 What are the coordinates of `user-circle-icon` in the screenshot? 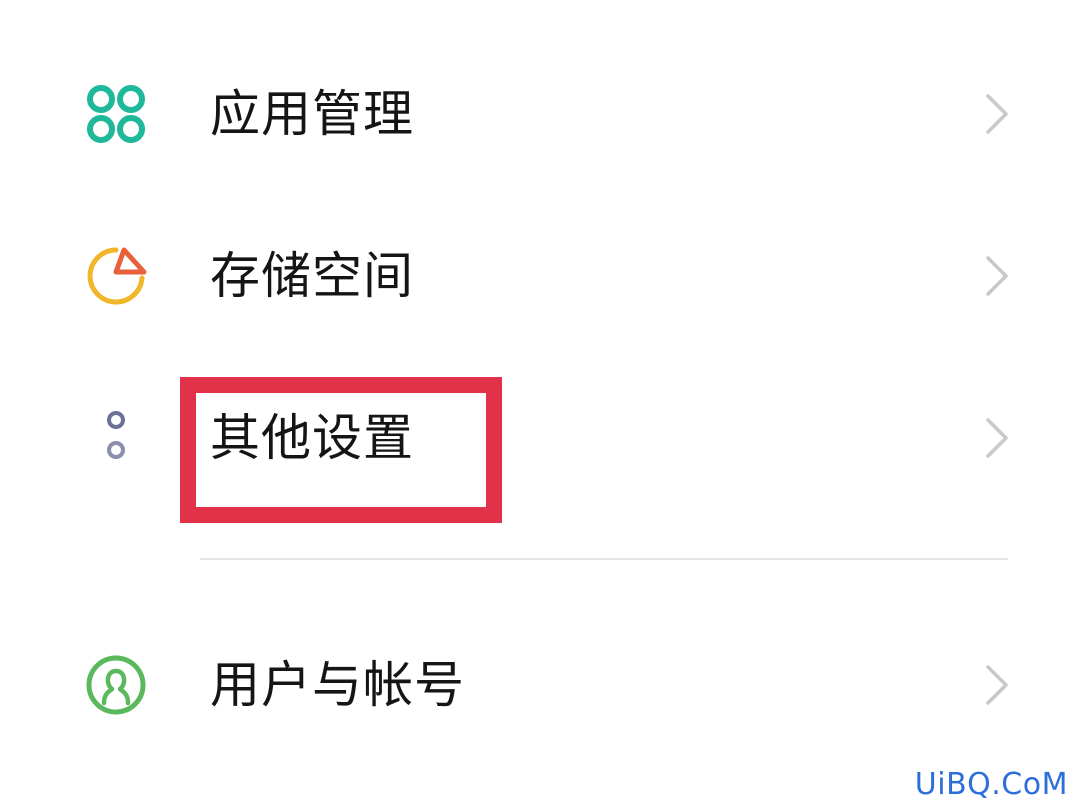 It's located at (116, 685).